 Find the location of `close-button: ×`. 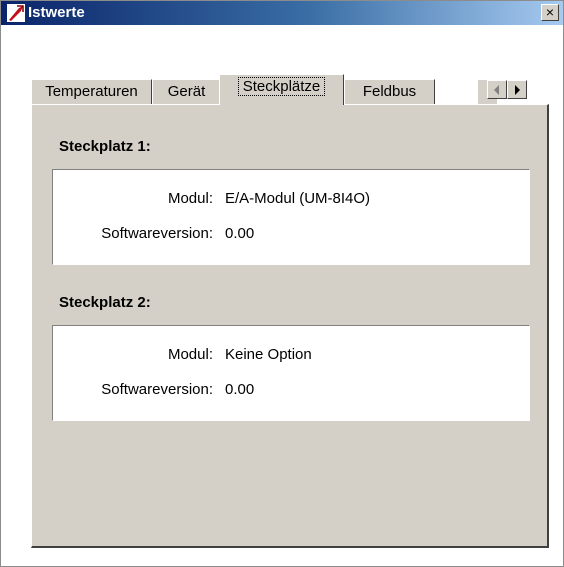

close-button: × is located at coordinates (550, 12).